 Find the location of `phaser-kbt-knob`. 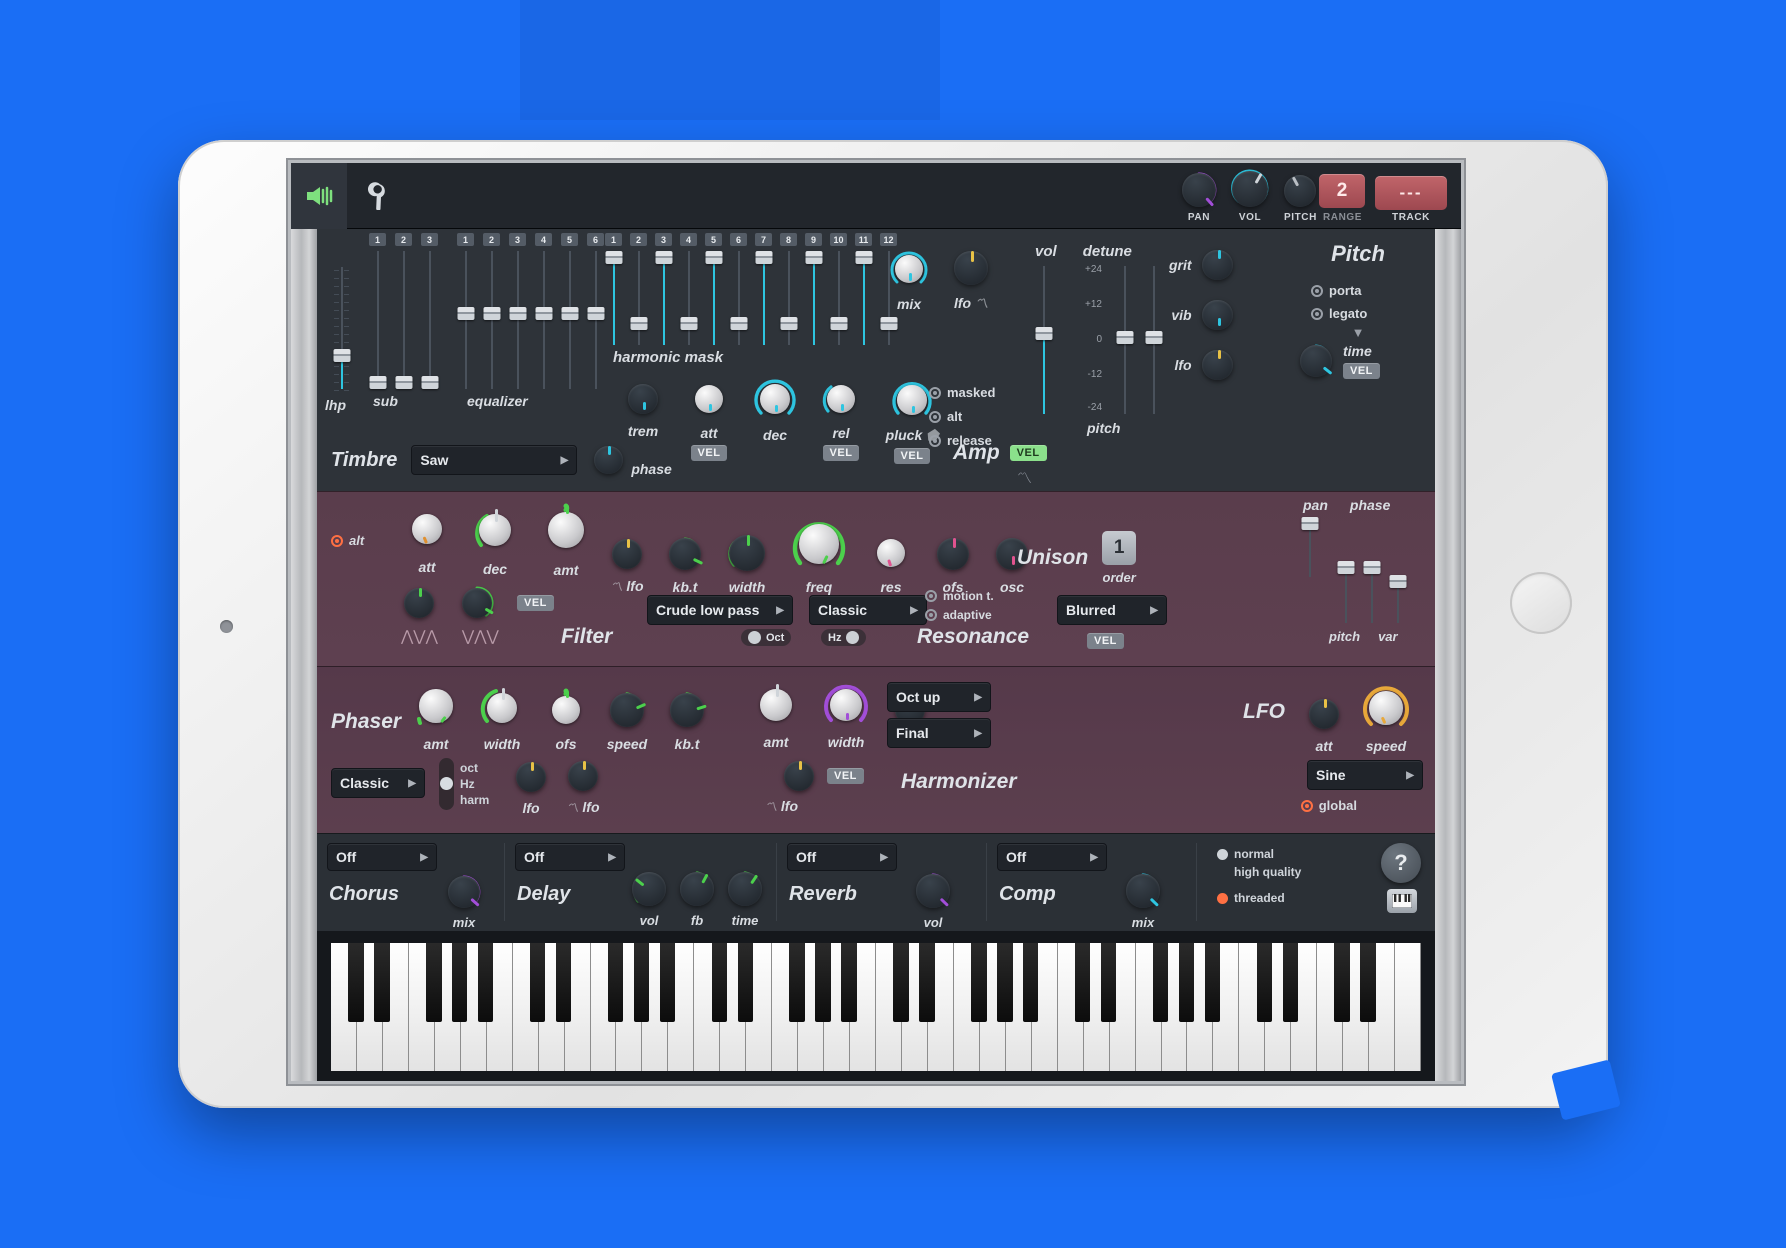

phaser-kbt-knob is located at coordinates (687, 710).